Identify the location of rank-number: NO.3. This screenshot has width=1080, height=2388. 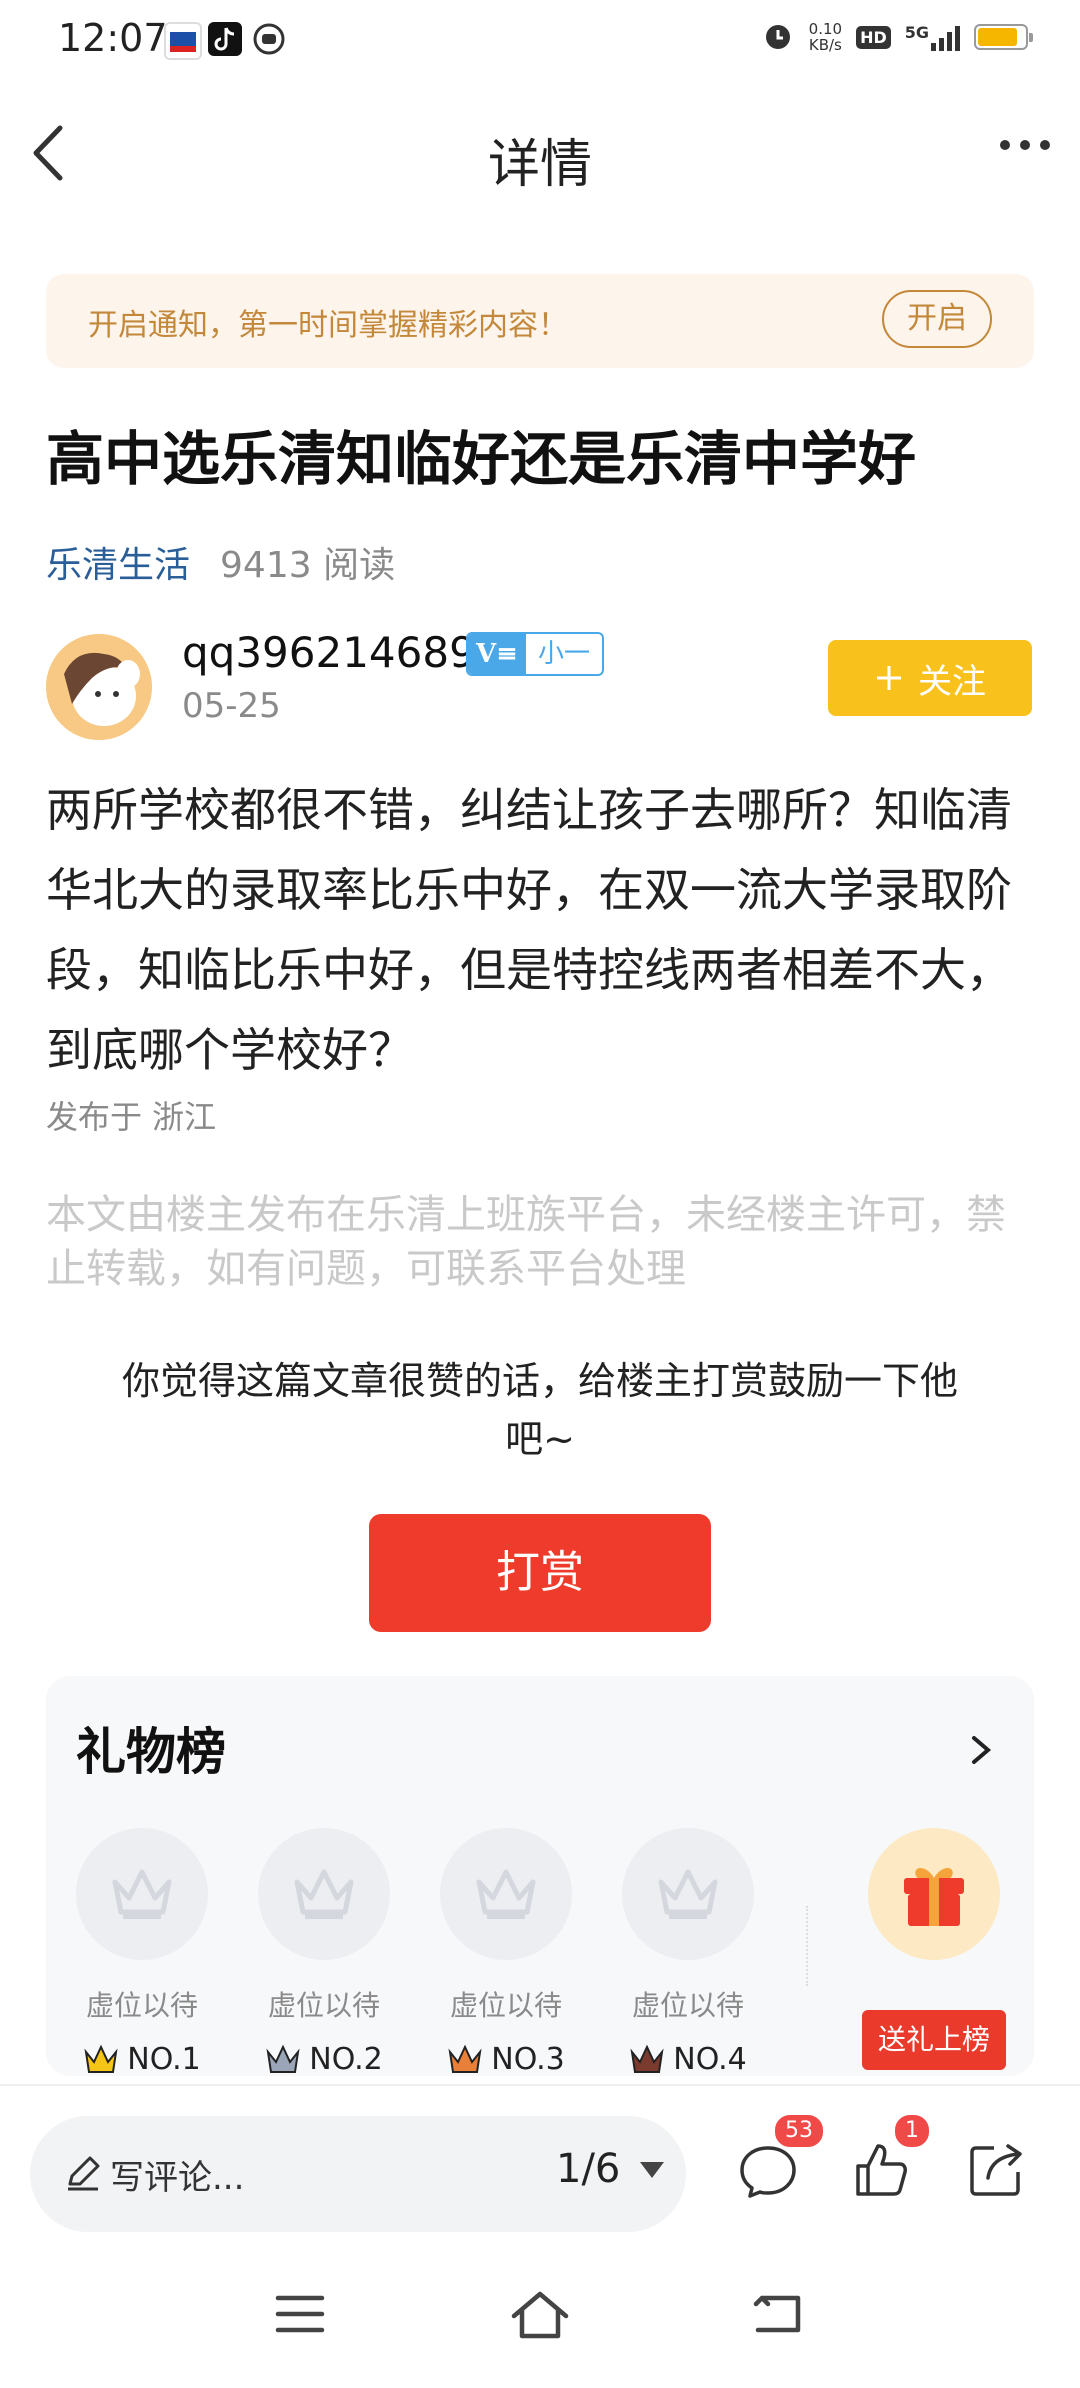
(528, 2059).